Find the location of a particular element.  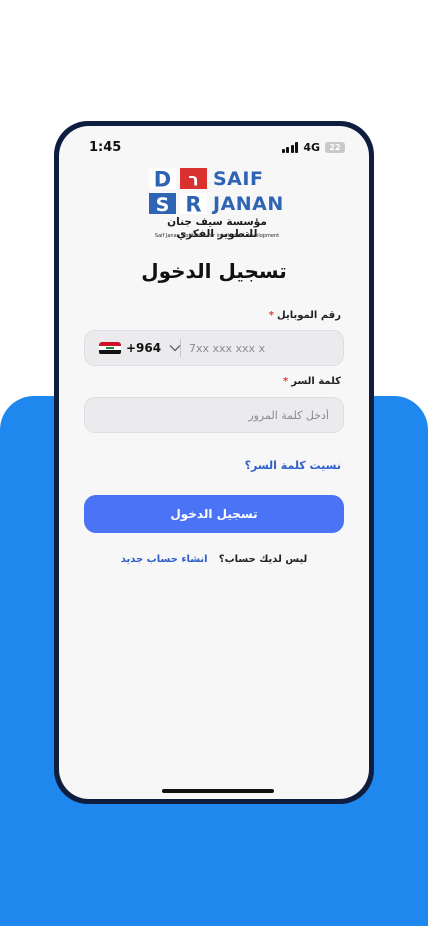

home-indicator is located at coordinates (218, 791).